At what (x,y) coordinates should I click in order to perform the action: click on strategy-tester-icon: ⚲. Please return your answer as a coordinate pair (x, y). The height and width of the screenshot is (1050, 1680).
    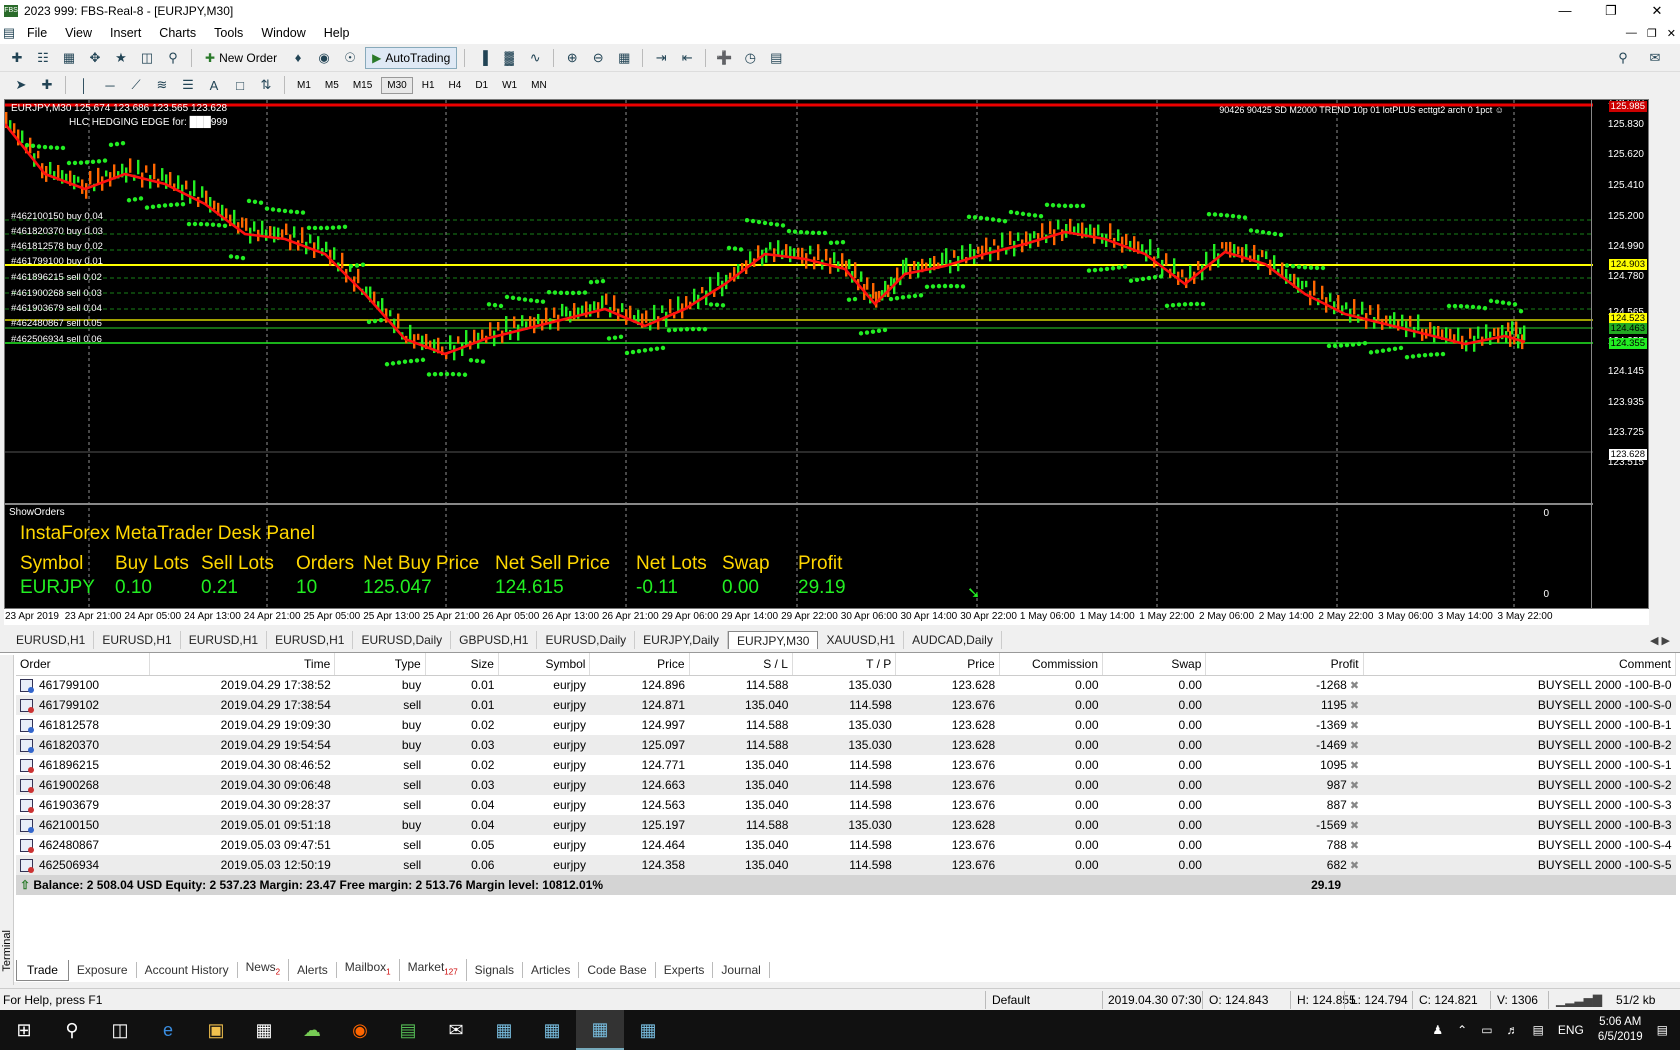
    Looking at the image, I should click on (173, 58).